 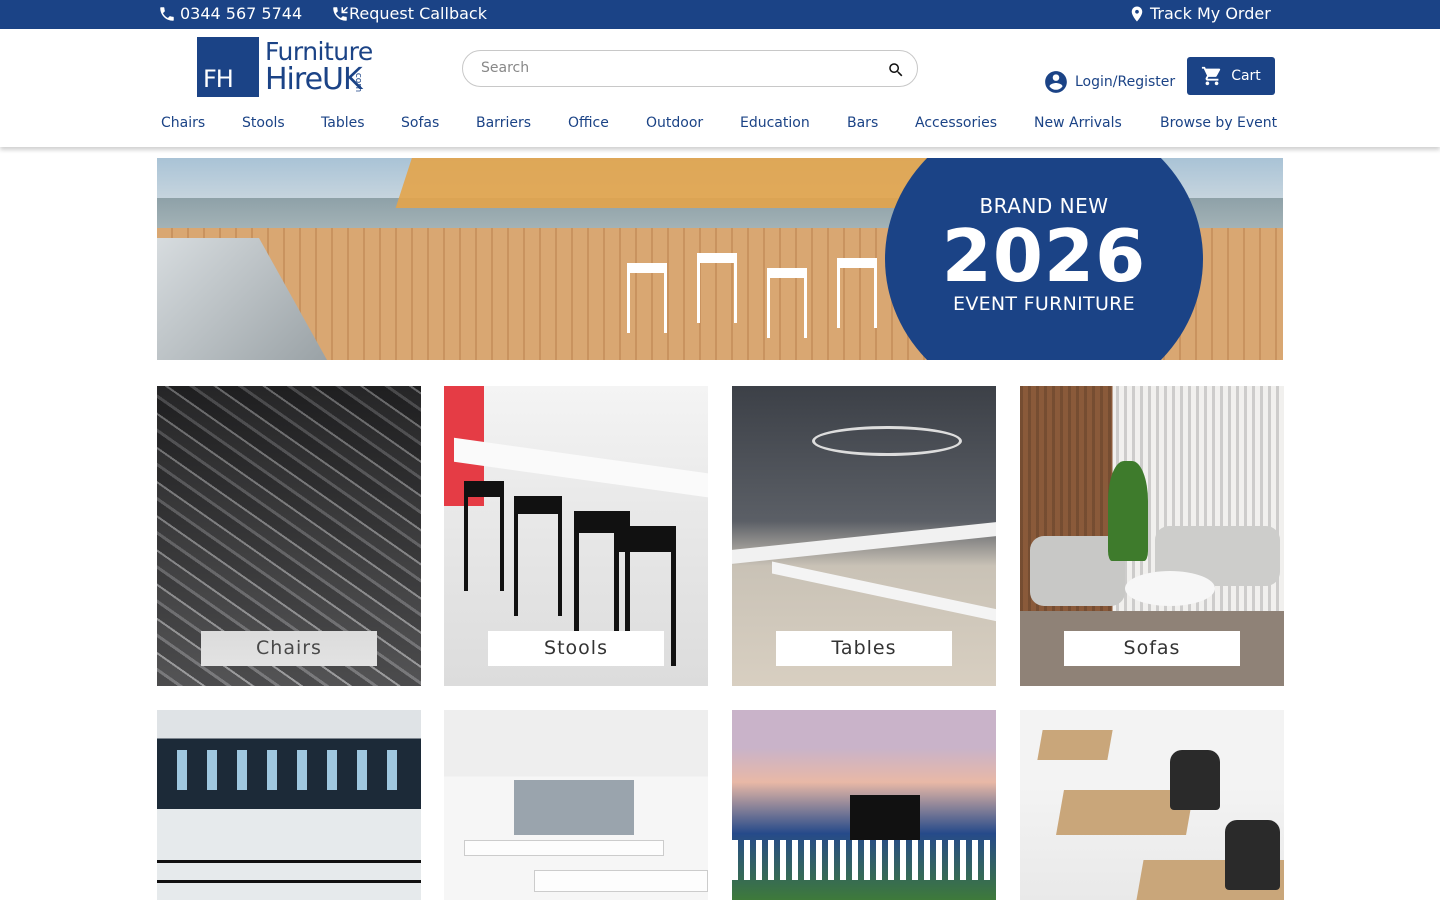 I want to click on phone-number: 0344 567 5744, so click(x=241, y=13).